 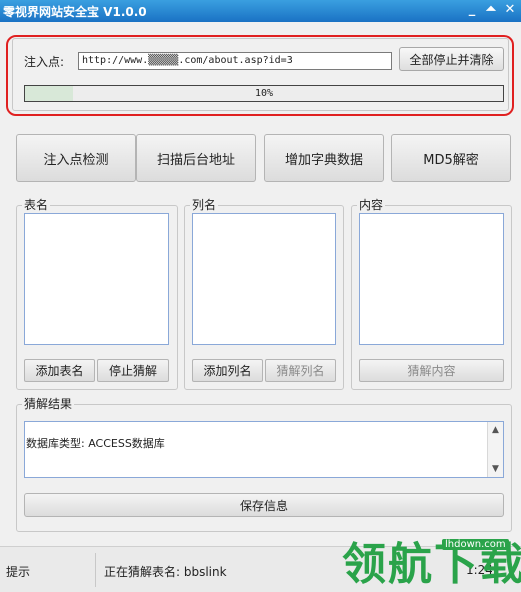 I want to click on tables-label: 表名, so click(x=36, y=205).